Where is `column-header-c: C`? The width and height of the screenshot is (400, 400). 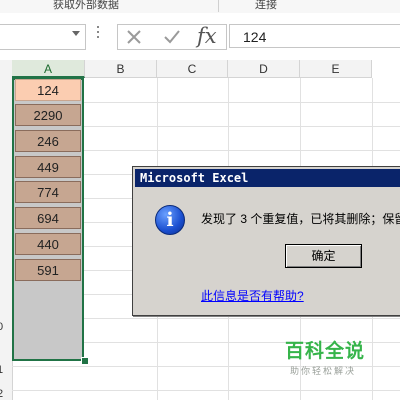 column-header-c: C is located at coordinates (192, 69).